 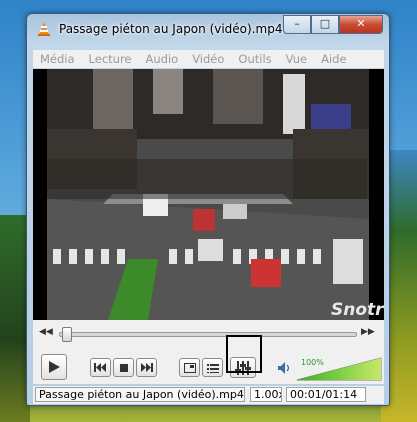 I want to click on menu-outils: Outils, so click(x=254, y=59).